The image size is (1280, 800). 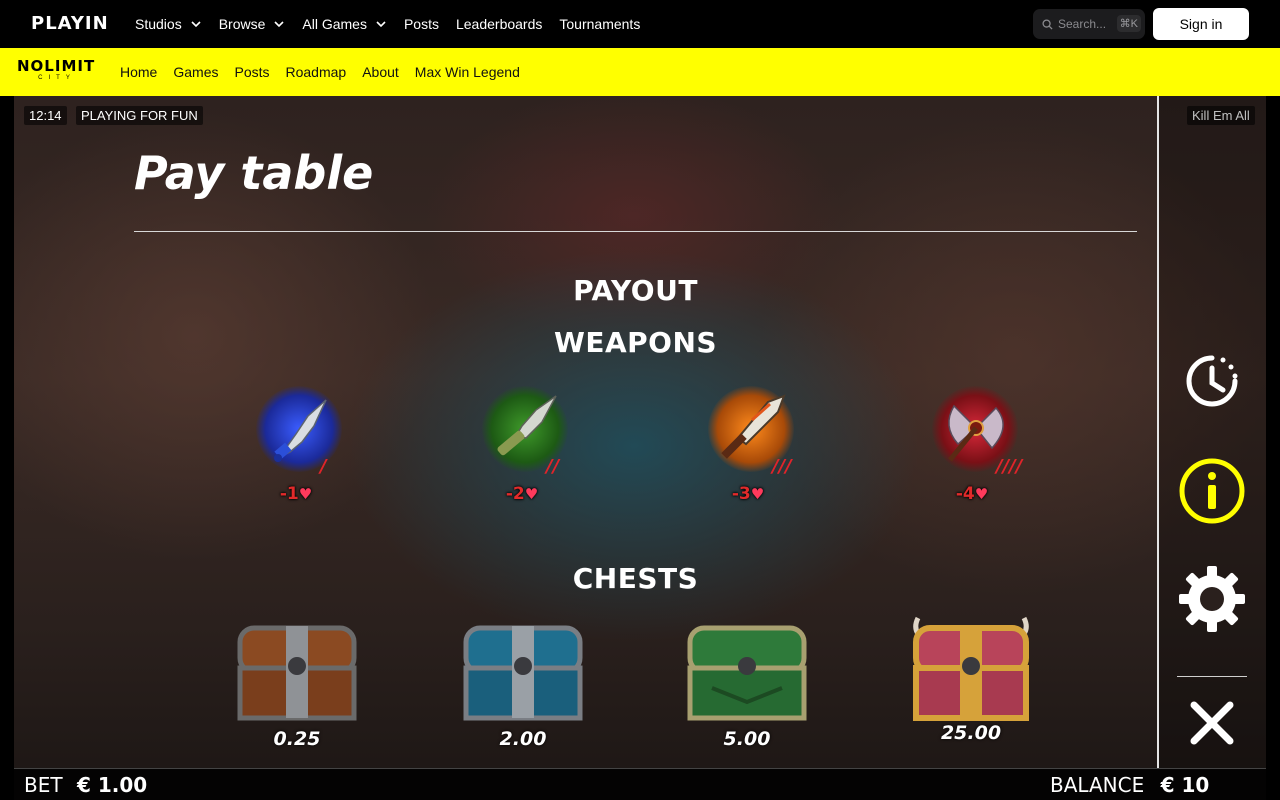 I want to click on close-icon, so click(x=1212, y=723).